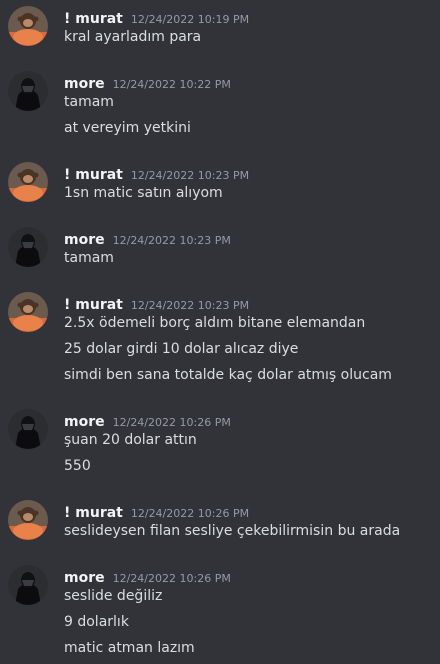 Image resolution: width=440 pixels, height=664 pixels. I want to click on timestamp: 12/24/2022 10:19 PM, so click(190, 19).